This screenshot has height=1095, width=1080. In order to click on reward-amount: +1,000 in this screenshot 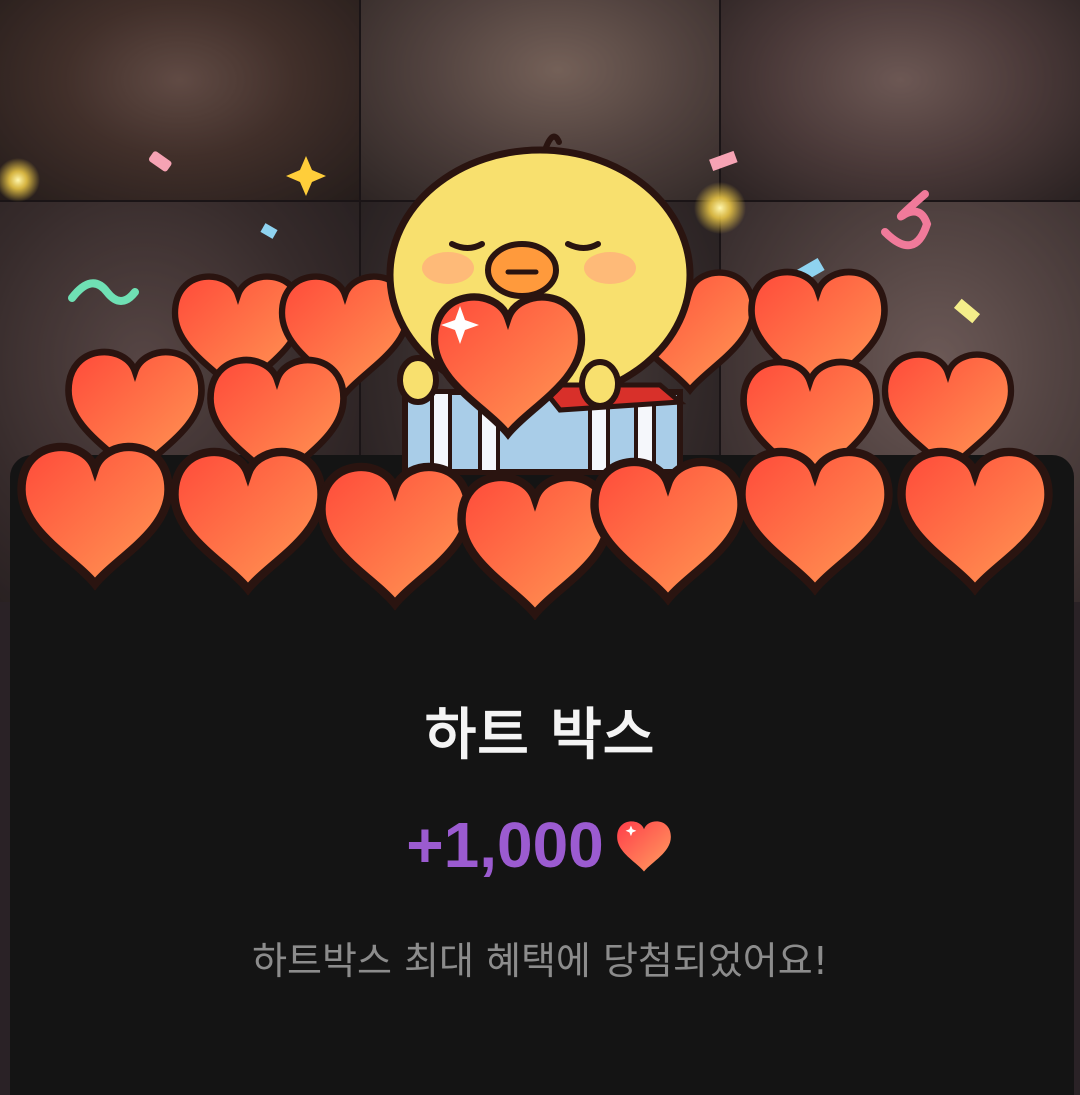, I will do `click(505, 845)`.